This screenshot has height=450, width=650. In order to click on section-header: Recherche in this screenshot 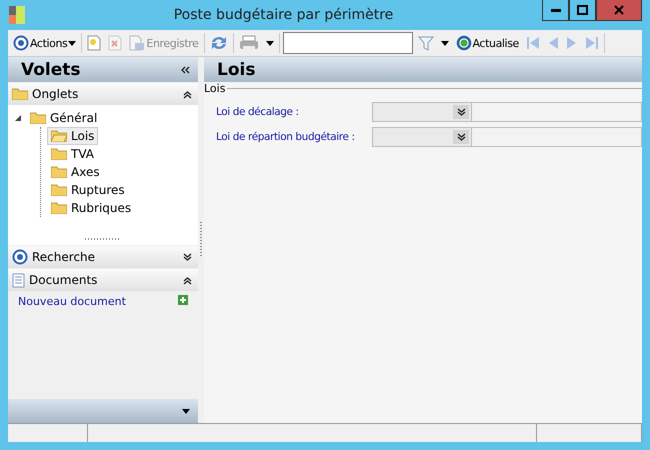, I will do `click(103, 257)`.